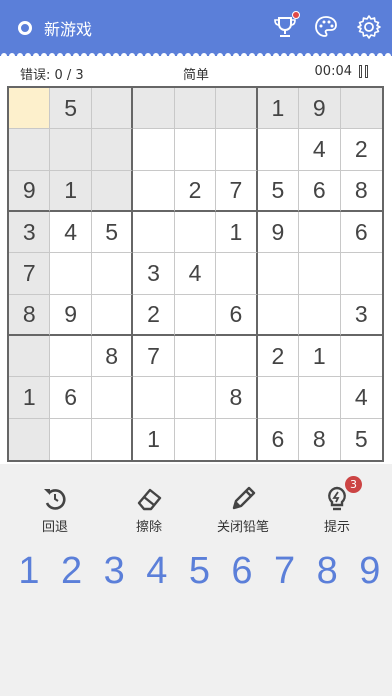 The height and width of the screenshot is (696, 392). I want to click on board-cell-r4c5, so click(195, 232).